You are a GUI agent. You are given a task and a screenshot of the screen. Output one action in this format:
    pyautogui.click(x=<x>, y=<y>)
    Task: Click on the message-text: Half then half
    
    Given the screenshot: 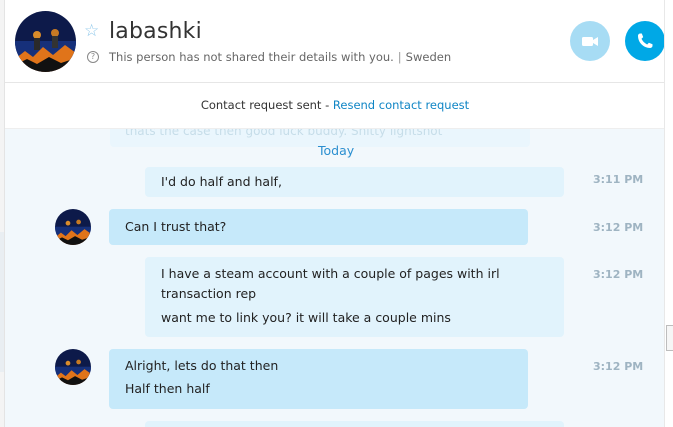 What is the action you would take?
    pyautogui.click(x=167, y=388)
    